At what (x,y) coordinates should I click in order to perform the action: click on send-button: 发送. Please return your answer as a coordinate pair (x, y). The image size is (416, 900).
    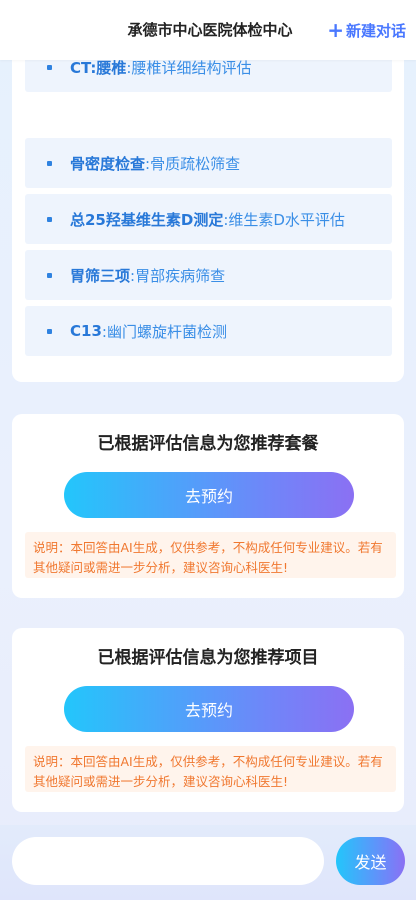
    Looking at the image, I should click on (370, 861).